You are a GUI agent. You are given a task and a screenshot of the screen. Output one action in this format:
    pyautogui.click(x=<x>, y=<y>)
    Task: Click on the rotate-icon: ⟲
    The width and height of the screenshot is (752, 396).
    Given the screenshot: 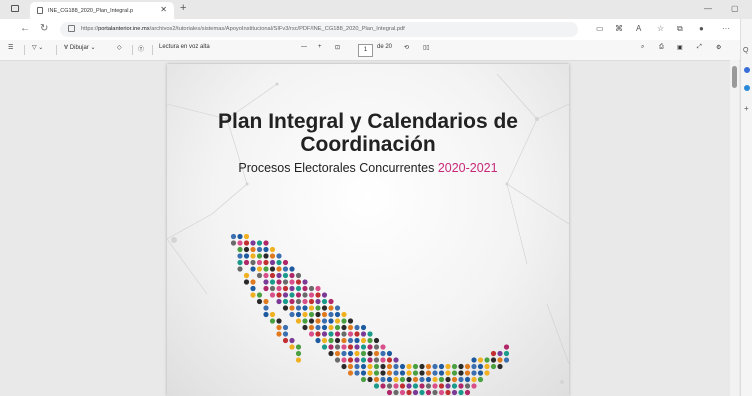 What is the action you would take?
    pyautogui.click(x=406, y=47)
    